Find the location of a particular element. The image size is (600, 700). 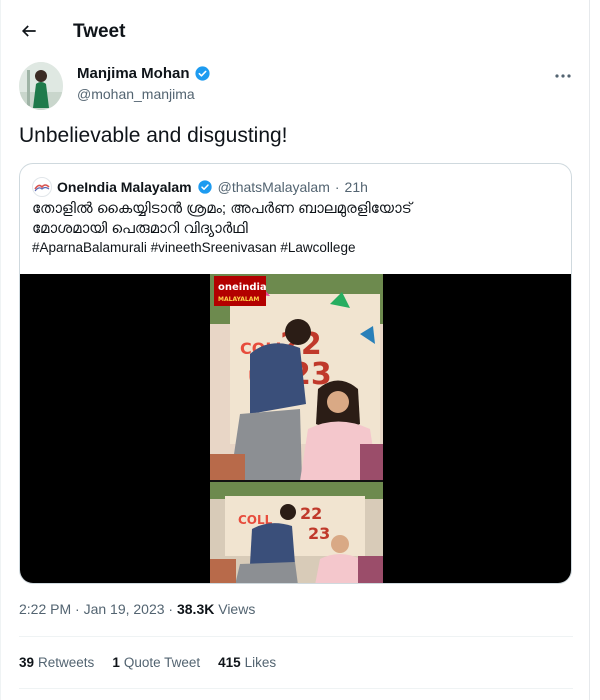

quote-text-line-1: തോളിൽ കൈയ്യിടാൻ ശ്രമം; അപർണ ബാലമുരളിയോട് is located at coordinates (222, 208).